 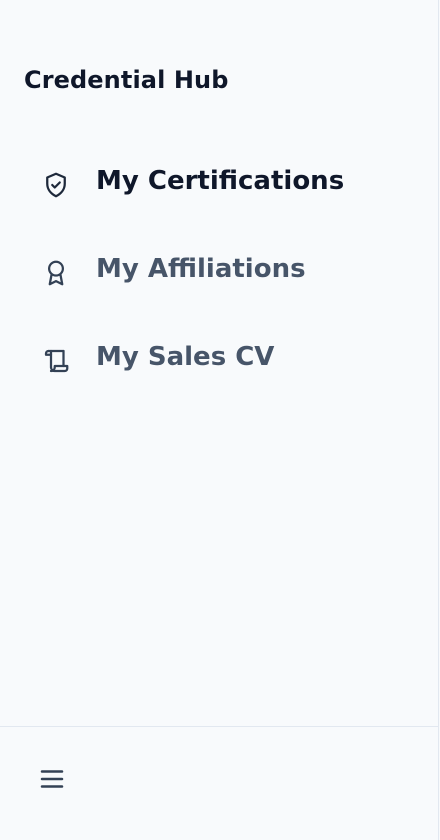 I want to click on menu-toggle-button, so click(x=52, y=781).